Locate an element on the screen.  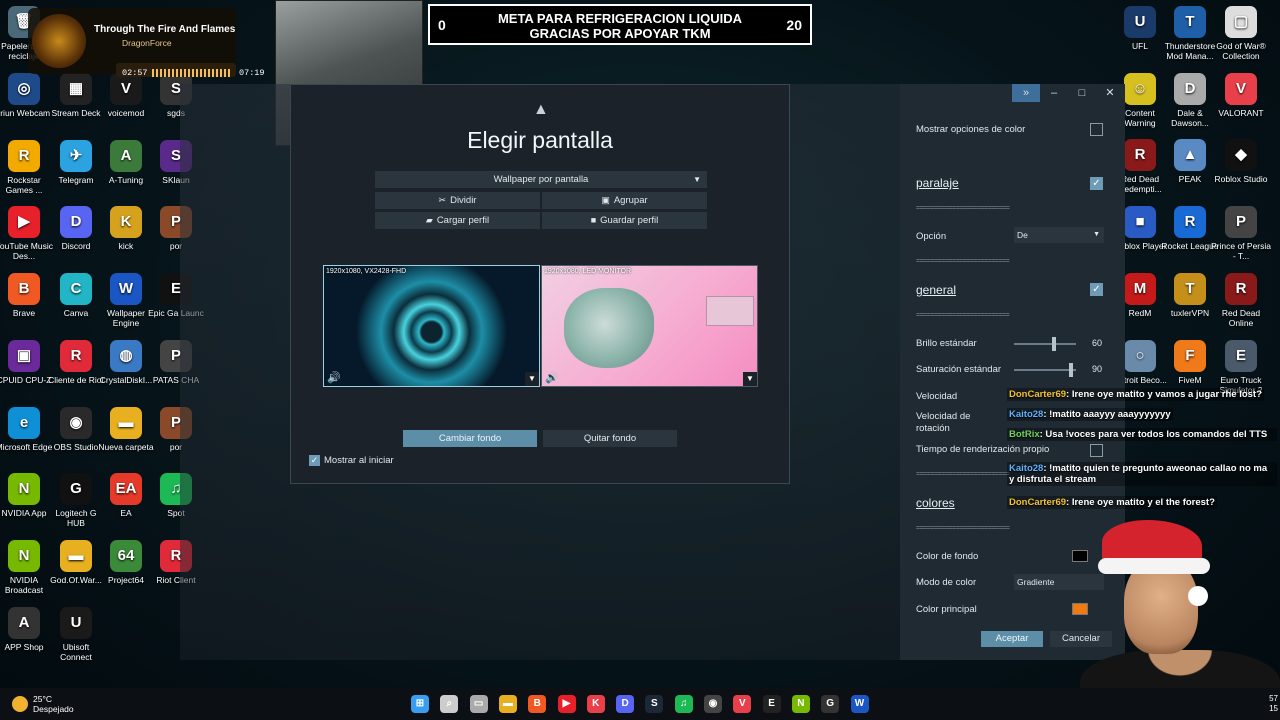
desktop-icon: E Euro Truck Simulator 2 is located at coordinates (1241, 367).